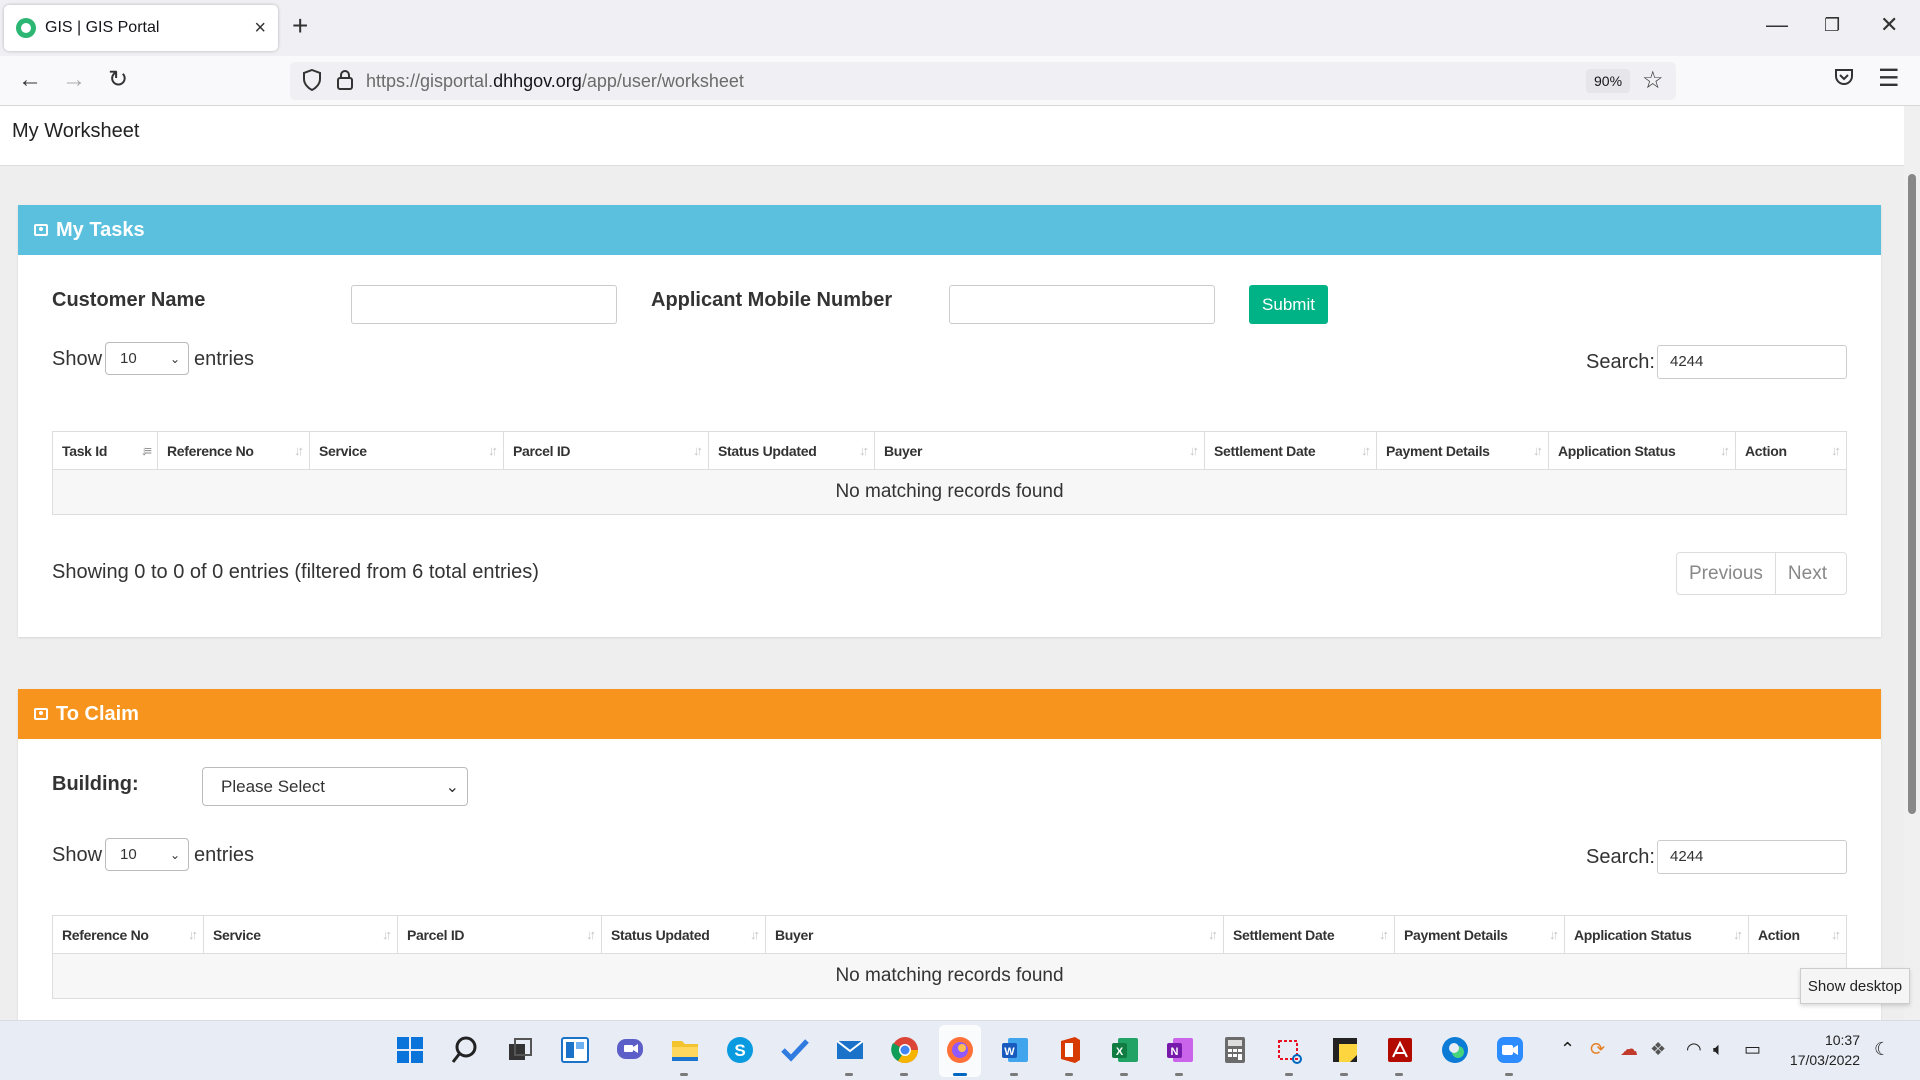 This screenshot has height=1080, width=1920. Describe the element at coordinates (30, 80) in the screenshot. I see `back-icon: ←` at that location.